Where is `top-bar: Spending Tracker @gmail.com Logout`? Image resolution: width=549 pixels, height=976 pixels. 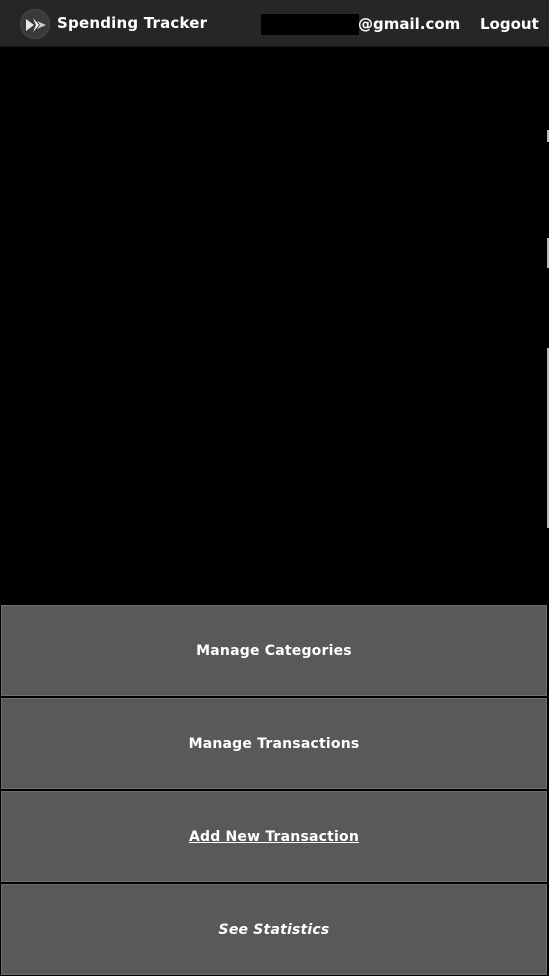 top-bar: Spending Tracker @gmail.com Logout is located at coordinates (274, 23).